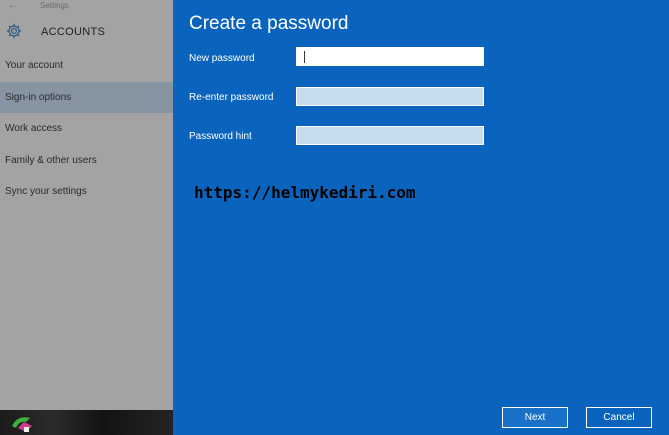 The width and height of the screenshot is (669, 435). What do you see at coordinates (86, 161) in the screenshot?
I see `nav-item-family-other-users: Family & other users` at bounding box center [86, 161].